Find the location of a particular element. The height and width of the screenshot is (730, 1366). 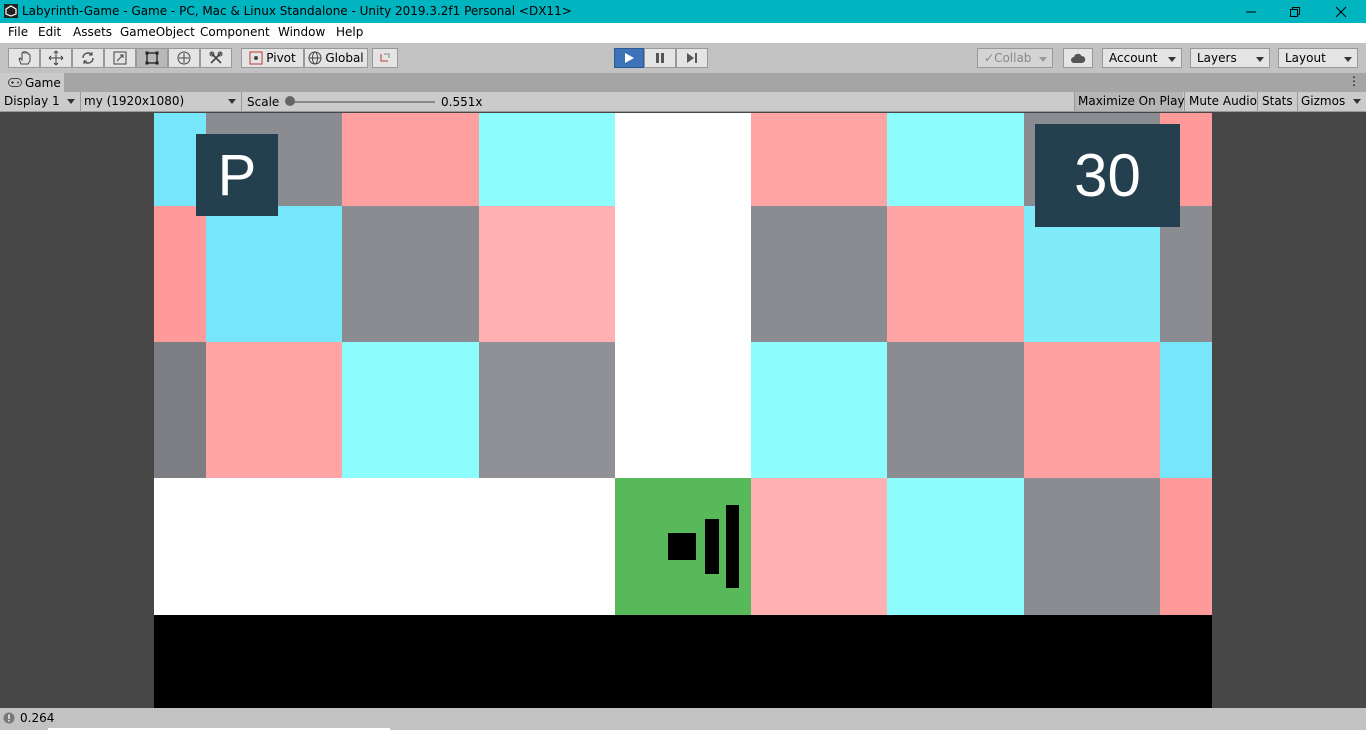

pause-button is located at coordinates (660, 58).